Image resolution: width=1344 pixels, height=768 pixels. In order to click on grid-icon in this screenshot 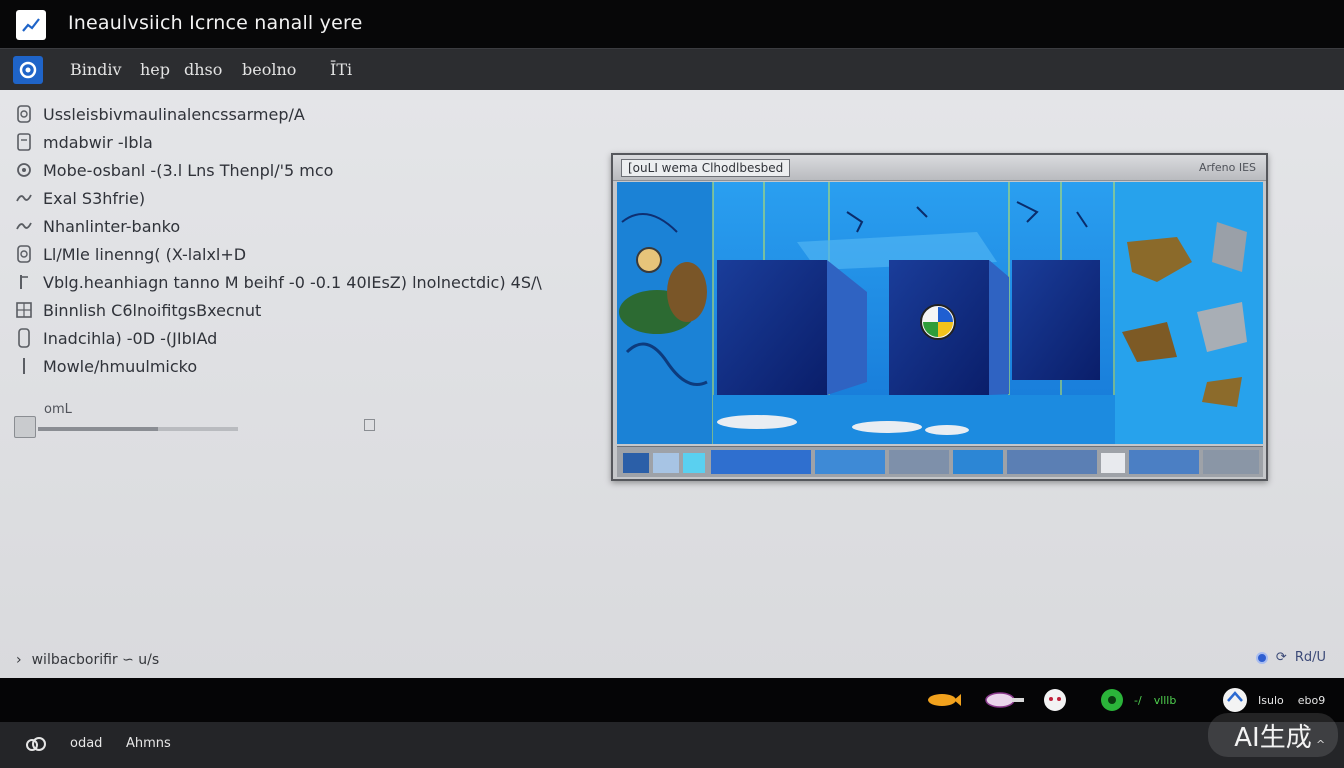, I will do `click(24, 310)`.